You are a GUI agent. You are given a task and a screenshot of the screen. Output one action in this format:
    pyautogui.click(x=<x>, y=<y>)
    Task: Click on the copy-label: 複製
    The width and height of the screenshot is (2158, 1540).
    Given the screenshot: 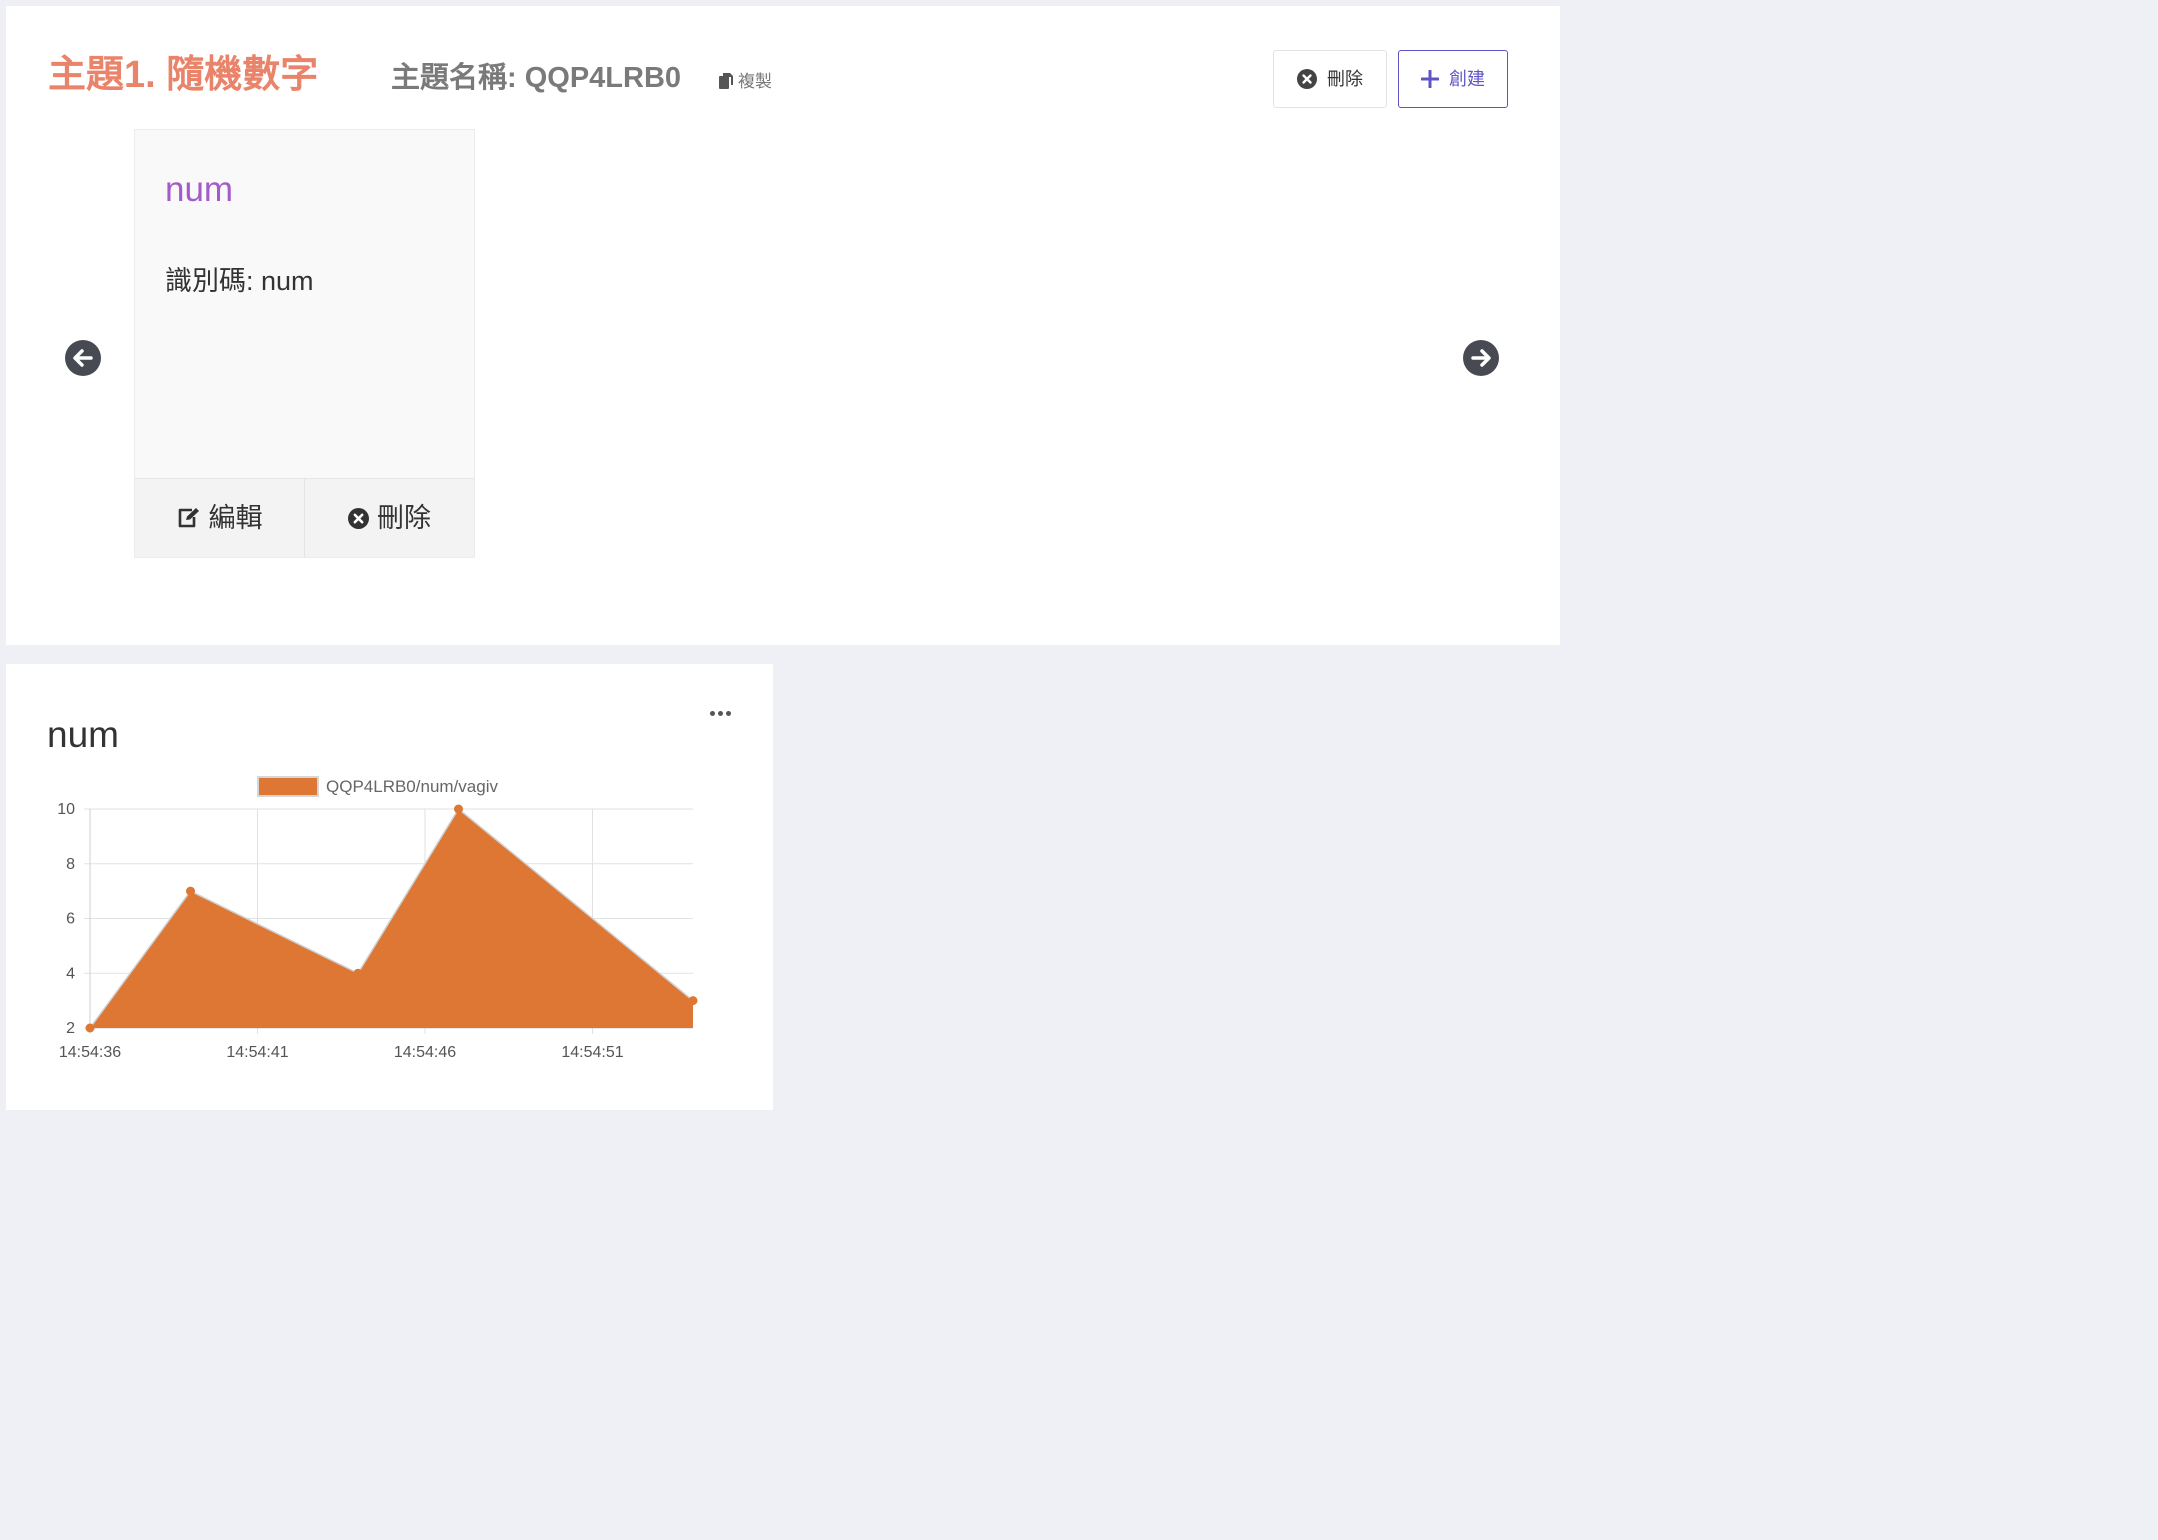 What is the action you would take?
    pyautogui.click(x=755, y=81)
    